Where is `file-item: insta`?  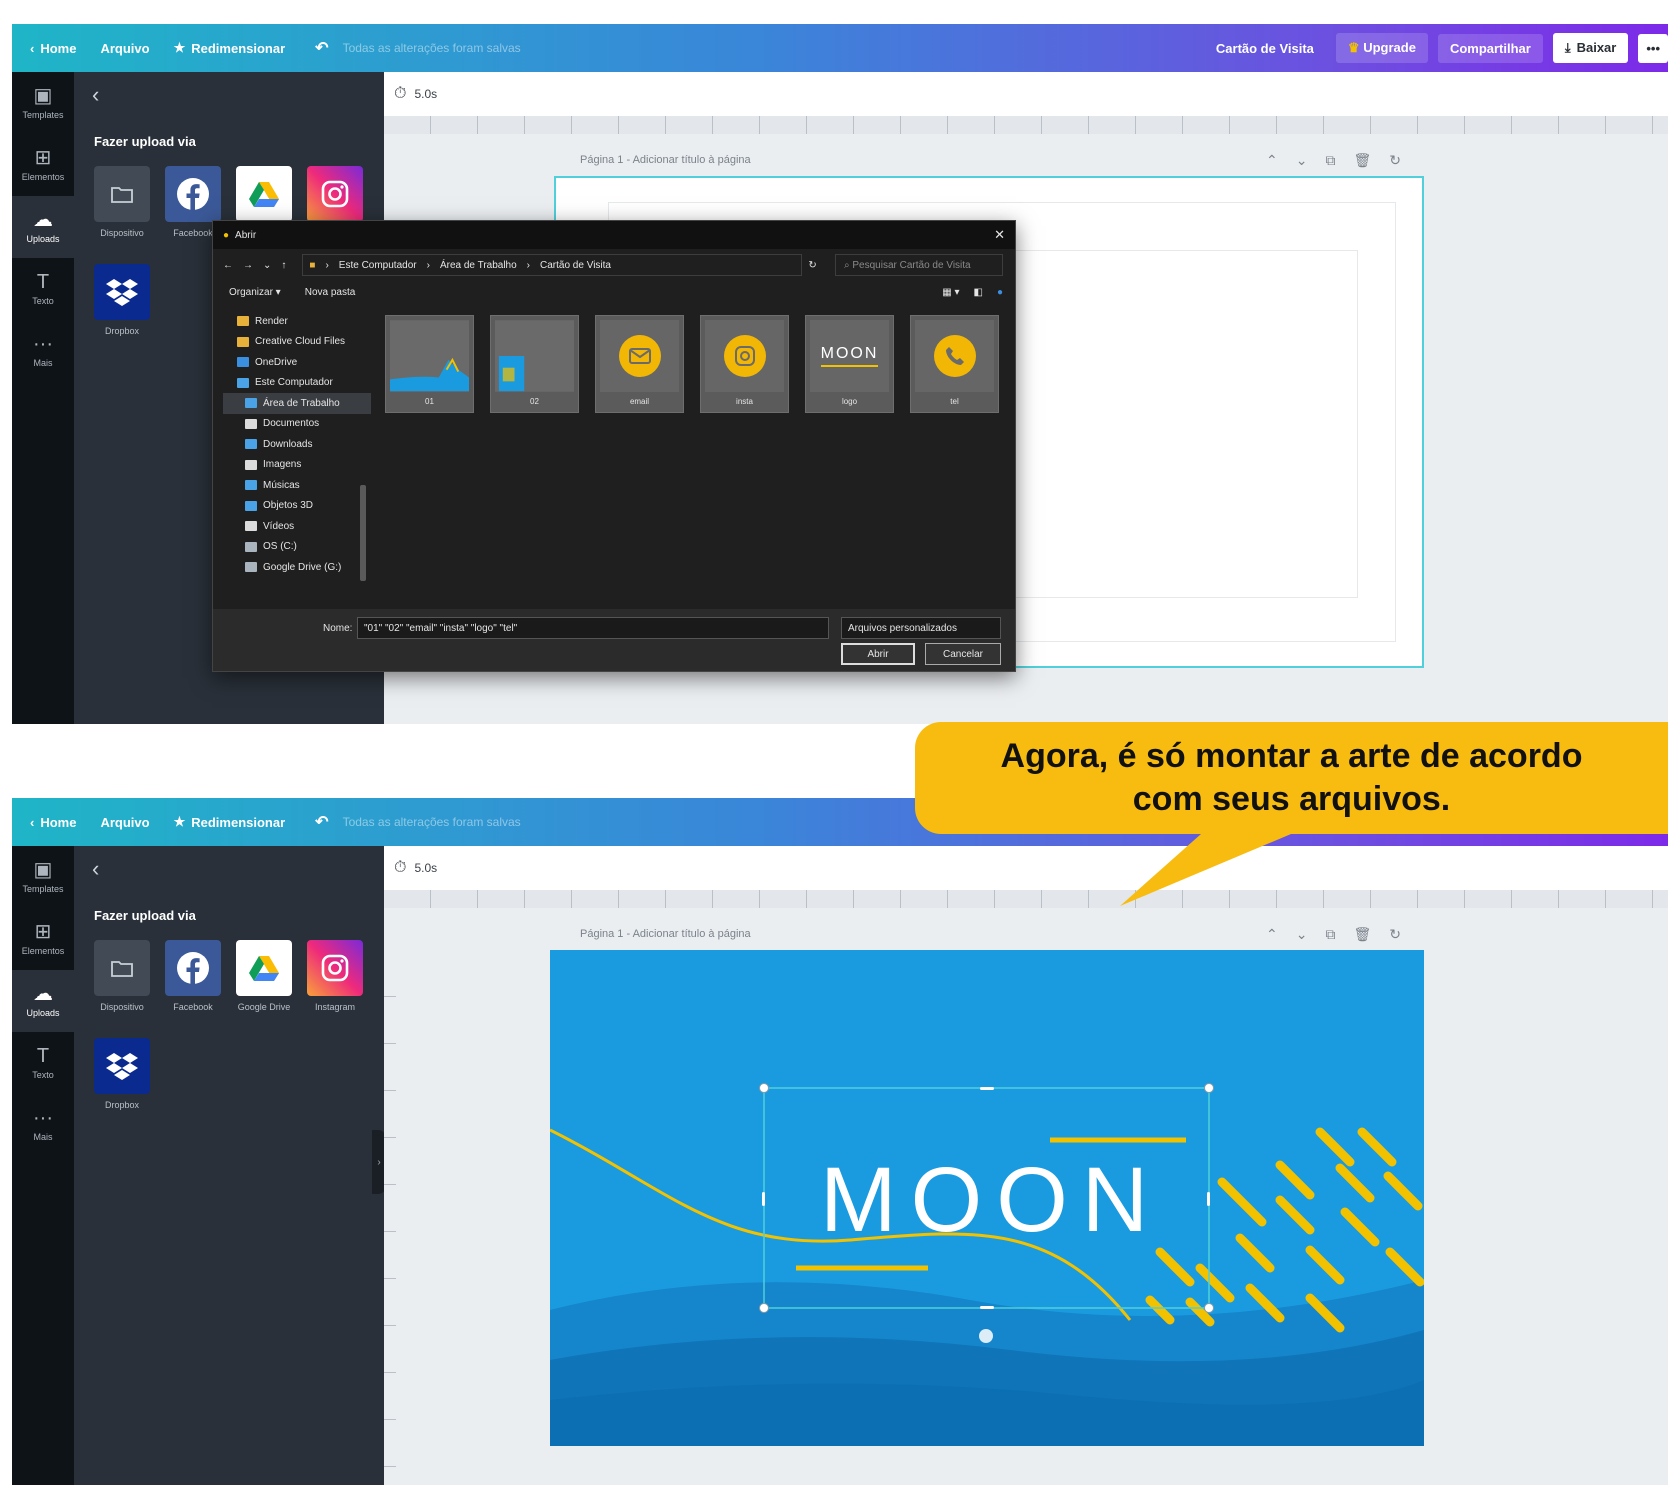
file-item: insta is located at coordinates (744, 364).